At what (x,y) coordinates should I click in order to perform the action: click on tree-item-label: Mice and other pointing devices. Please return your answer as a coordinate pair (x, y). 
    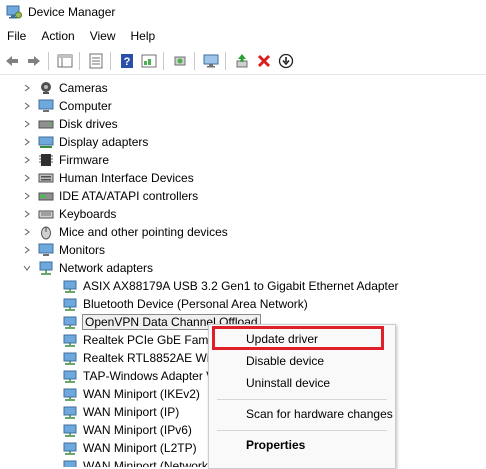
    Looking at the image, I should click on (143, 232).